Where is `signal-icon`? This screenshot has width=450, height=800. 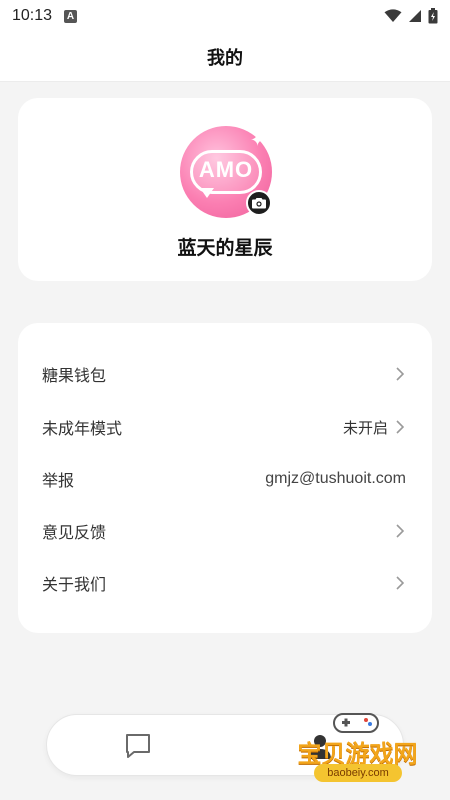
signal-icon is located at coordinates (415, 16).